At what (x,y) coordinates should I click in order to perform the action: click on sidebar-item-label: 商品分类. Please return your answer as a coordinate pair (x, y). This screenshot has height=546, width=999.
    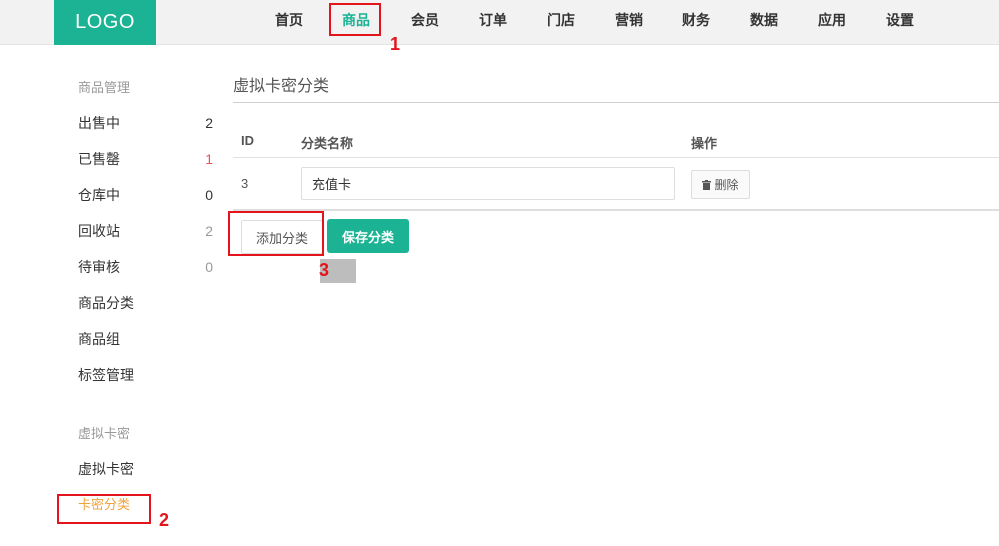
    Looking at the image, I should click on (106, 303).